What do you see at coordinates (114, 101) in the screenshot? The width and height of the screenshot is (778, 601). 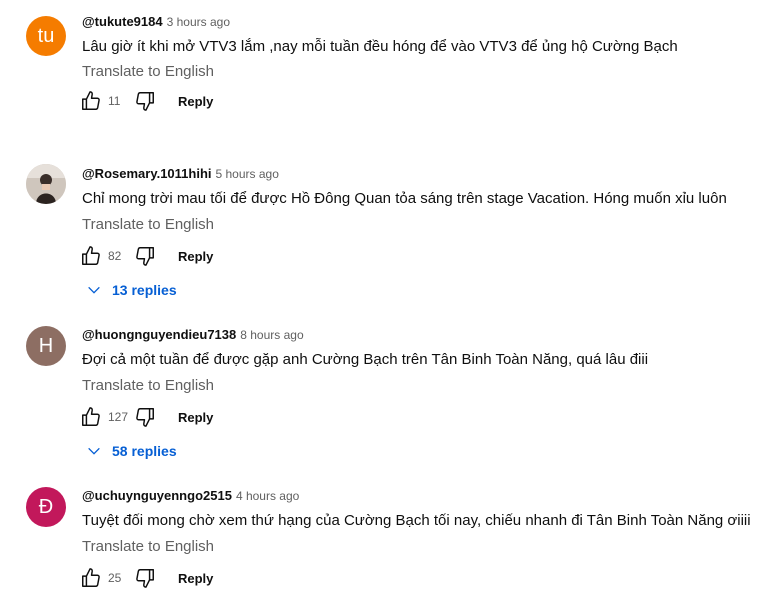 I see `like-count: 11` at bounding box center [114, 101].